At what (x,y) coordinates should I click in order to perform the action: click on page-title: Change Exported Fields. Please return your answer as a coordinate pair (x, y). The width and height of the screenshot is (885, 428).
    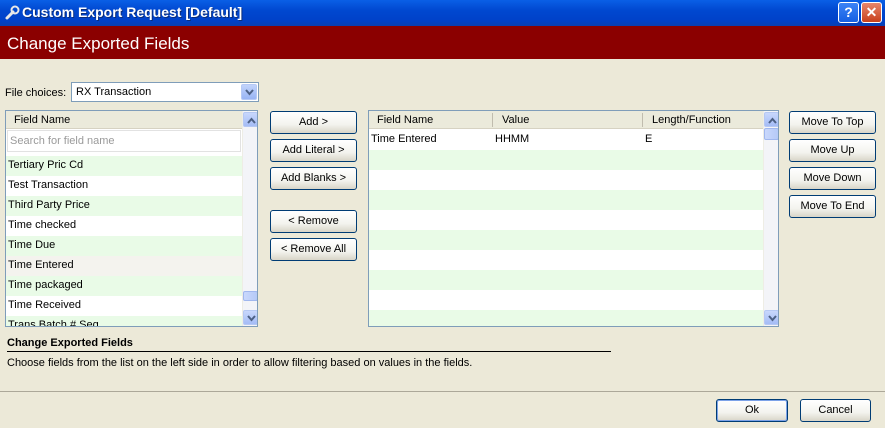
    Looking at the image, I should click on (98, 43).